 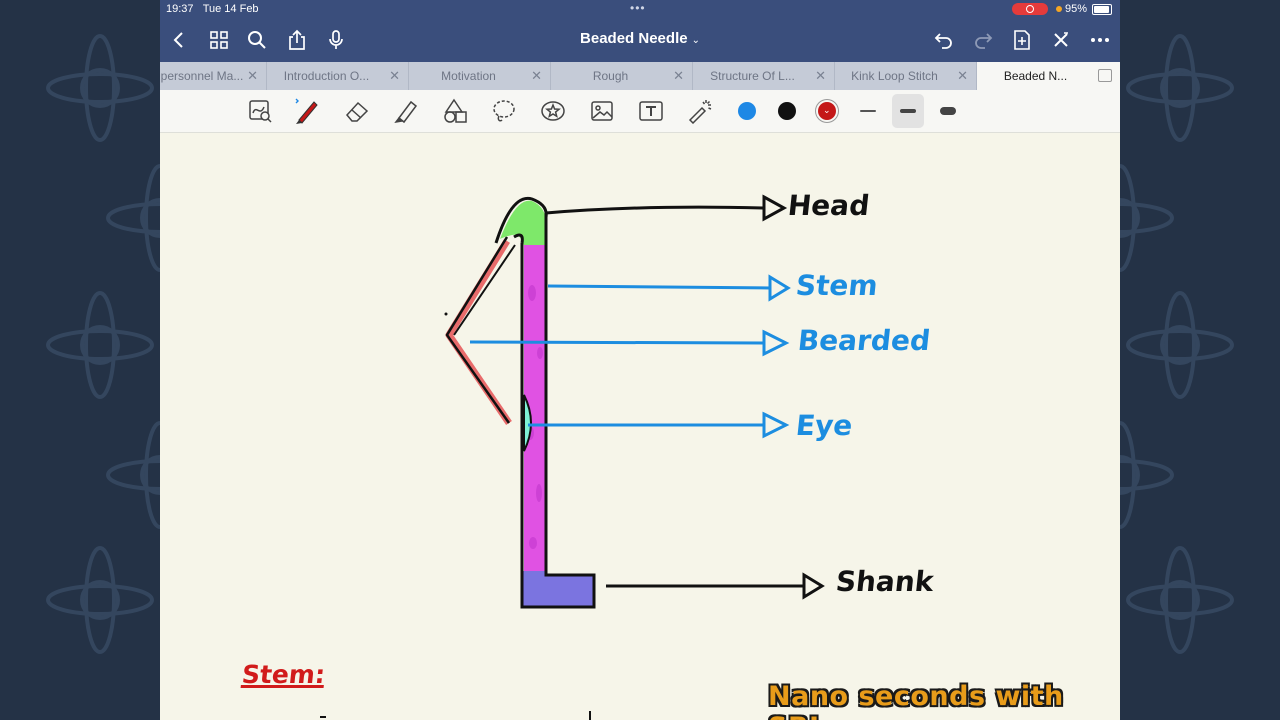 I want to click on status-bar: 19:37 Tue 14 Feb ••• 95%, so click(x=640, y=9).